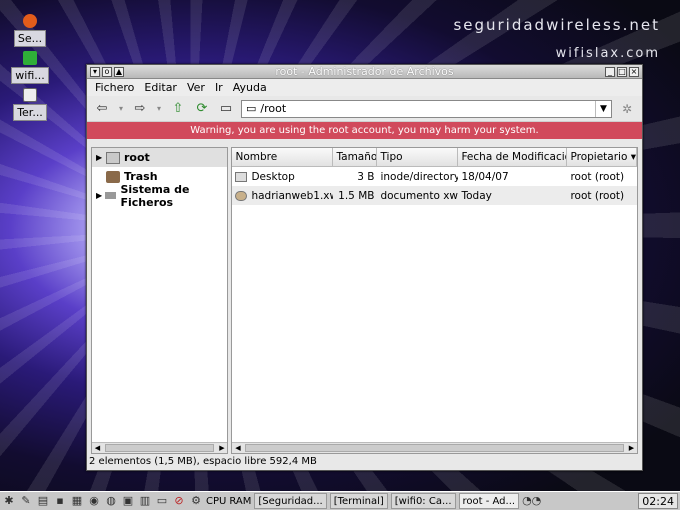 This screenshot has width=680, height=510. I want to click on column-nombre: Nombre, so click(283, 157).